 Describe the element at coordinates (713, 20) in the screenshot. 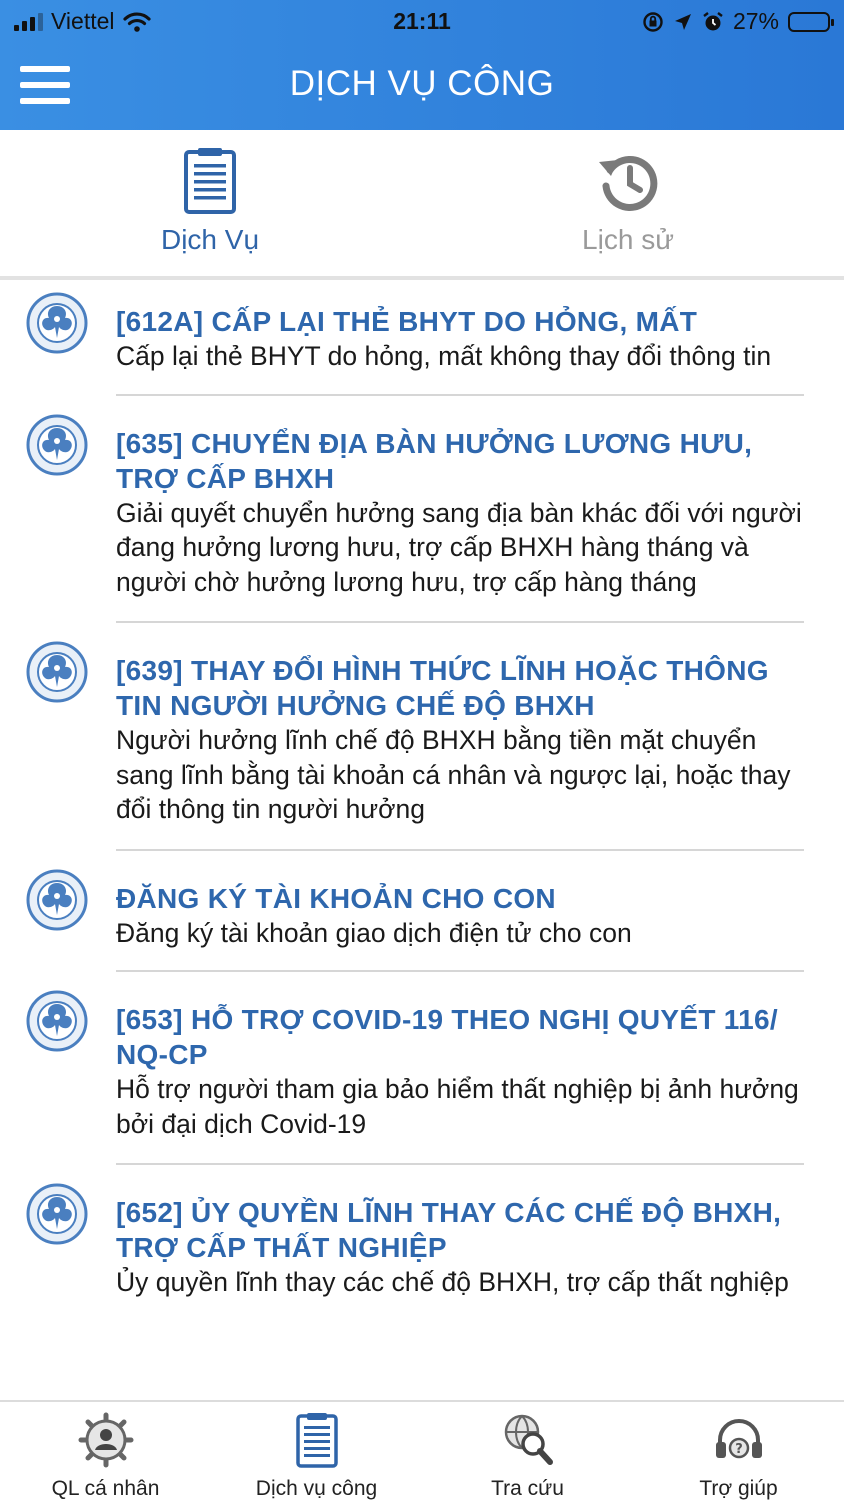

I see `alarm-icon` at that location.